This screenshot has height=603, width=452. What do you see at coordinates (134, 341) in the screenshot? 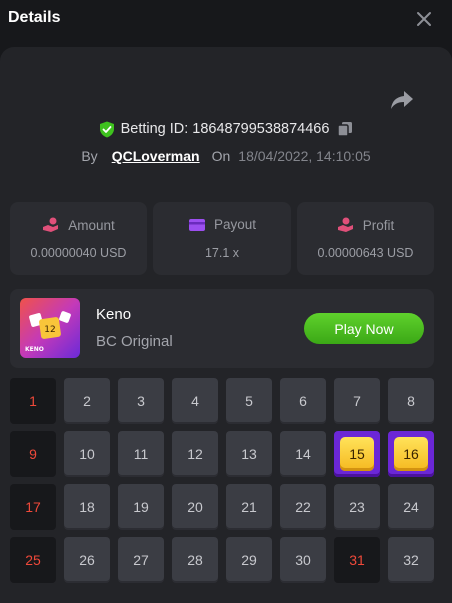
I see `game-provider: BC Original` at bounding box center [134, 341].